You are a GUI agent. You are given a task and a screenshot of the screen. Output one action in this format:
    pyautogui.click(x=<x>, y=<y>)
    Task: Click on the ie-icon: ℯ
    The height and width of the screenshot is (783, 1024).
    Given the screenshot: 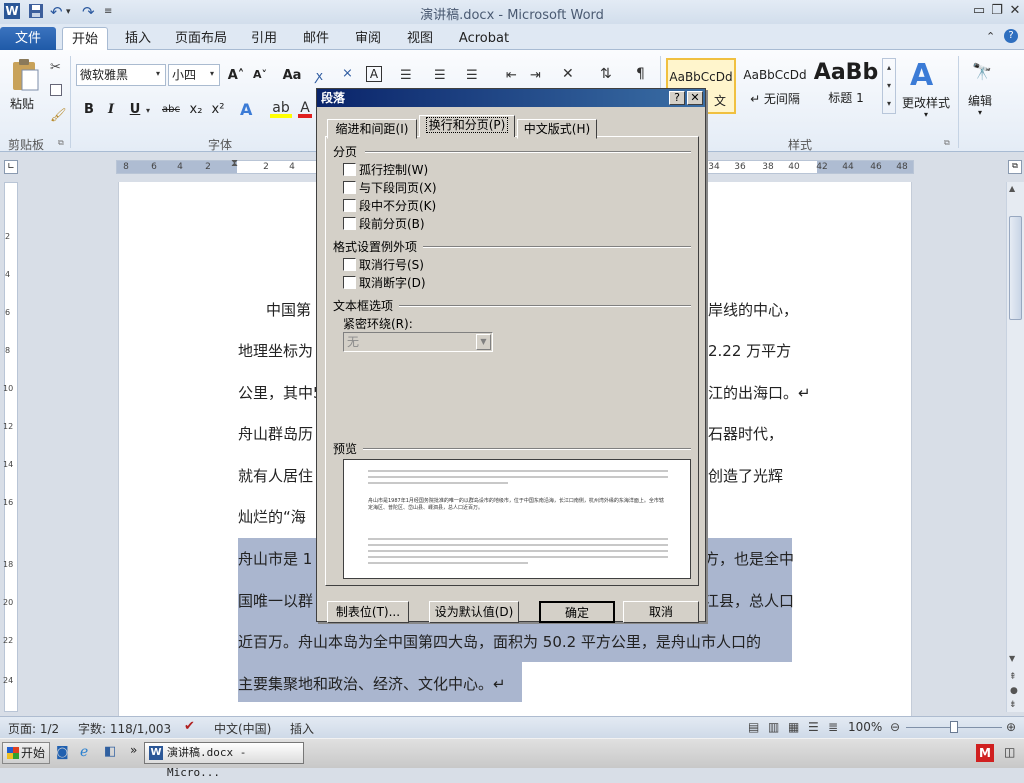 What is the action you would take?
    pyautogui.click(x=84, y=752)
    